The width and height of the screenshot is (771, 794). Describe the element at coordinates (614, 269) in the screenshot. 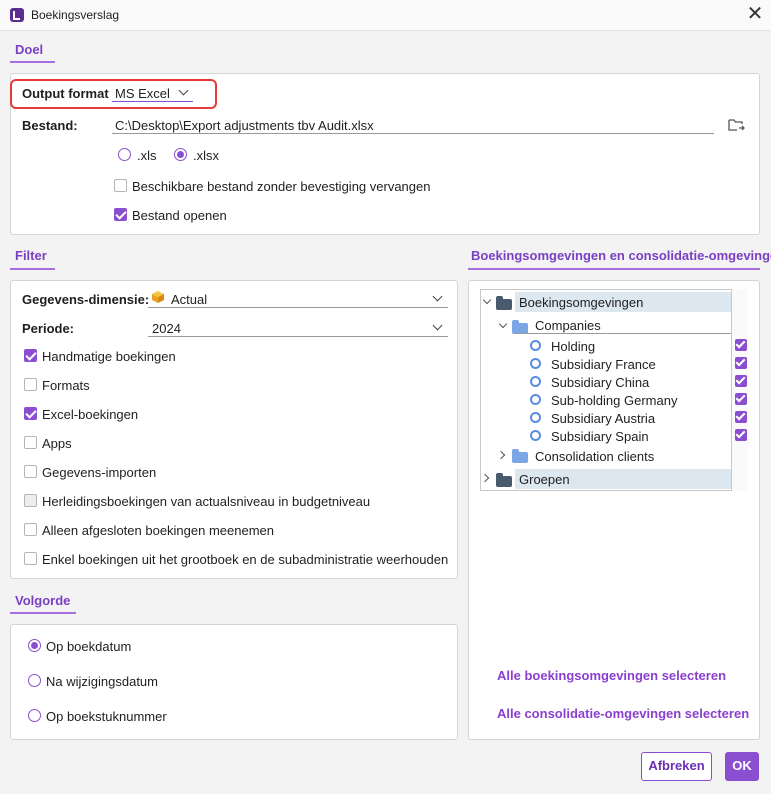

I see `omgevingen-section-underline` at that location.